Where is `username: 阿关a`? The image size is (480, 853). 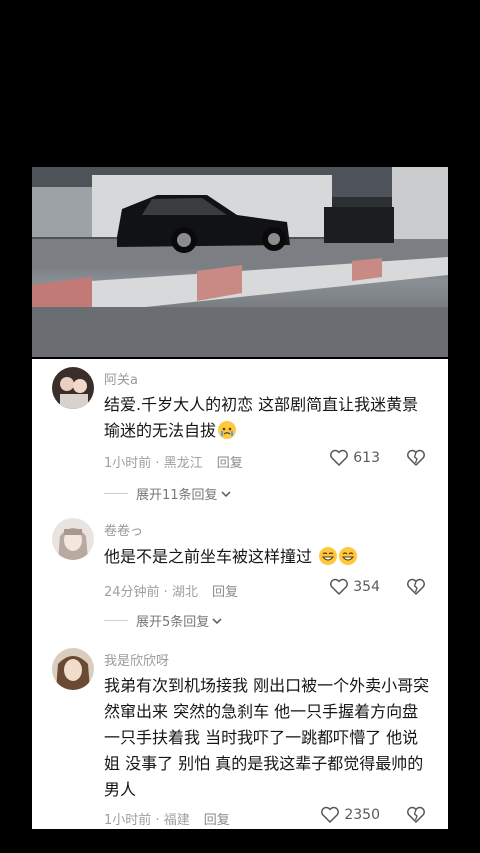 username: 阿关a is located at coordinates (121, 378).